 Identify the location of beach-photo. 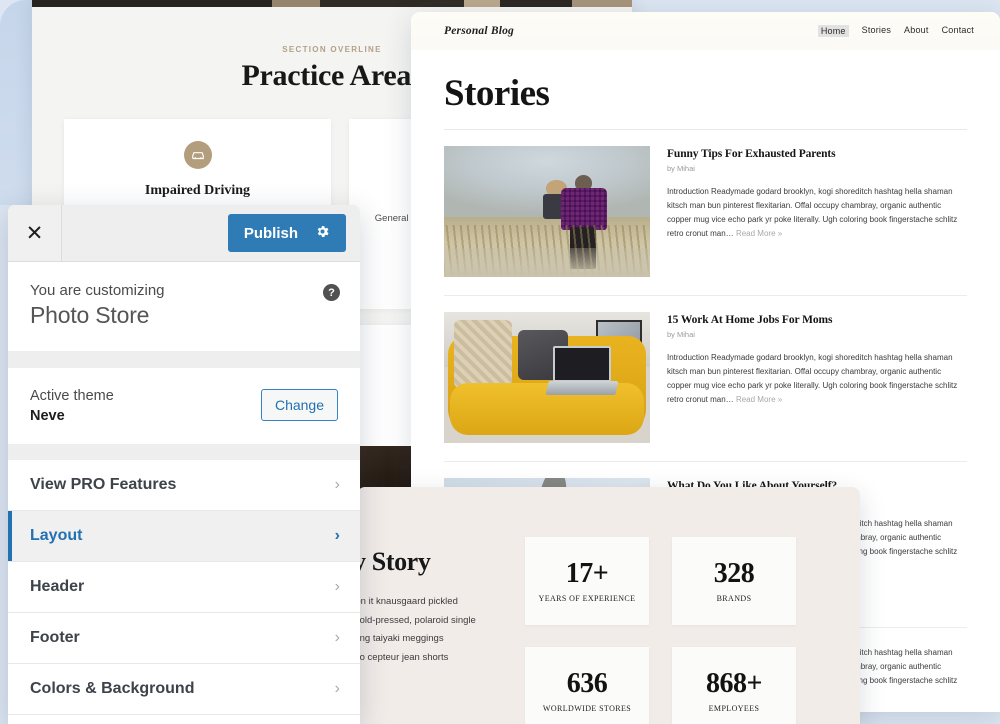
(547, 211).